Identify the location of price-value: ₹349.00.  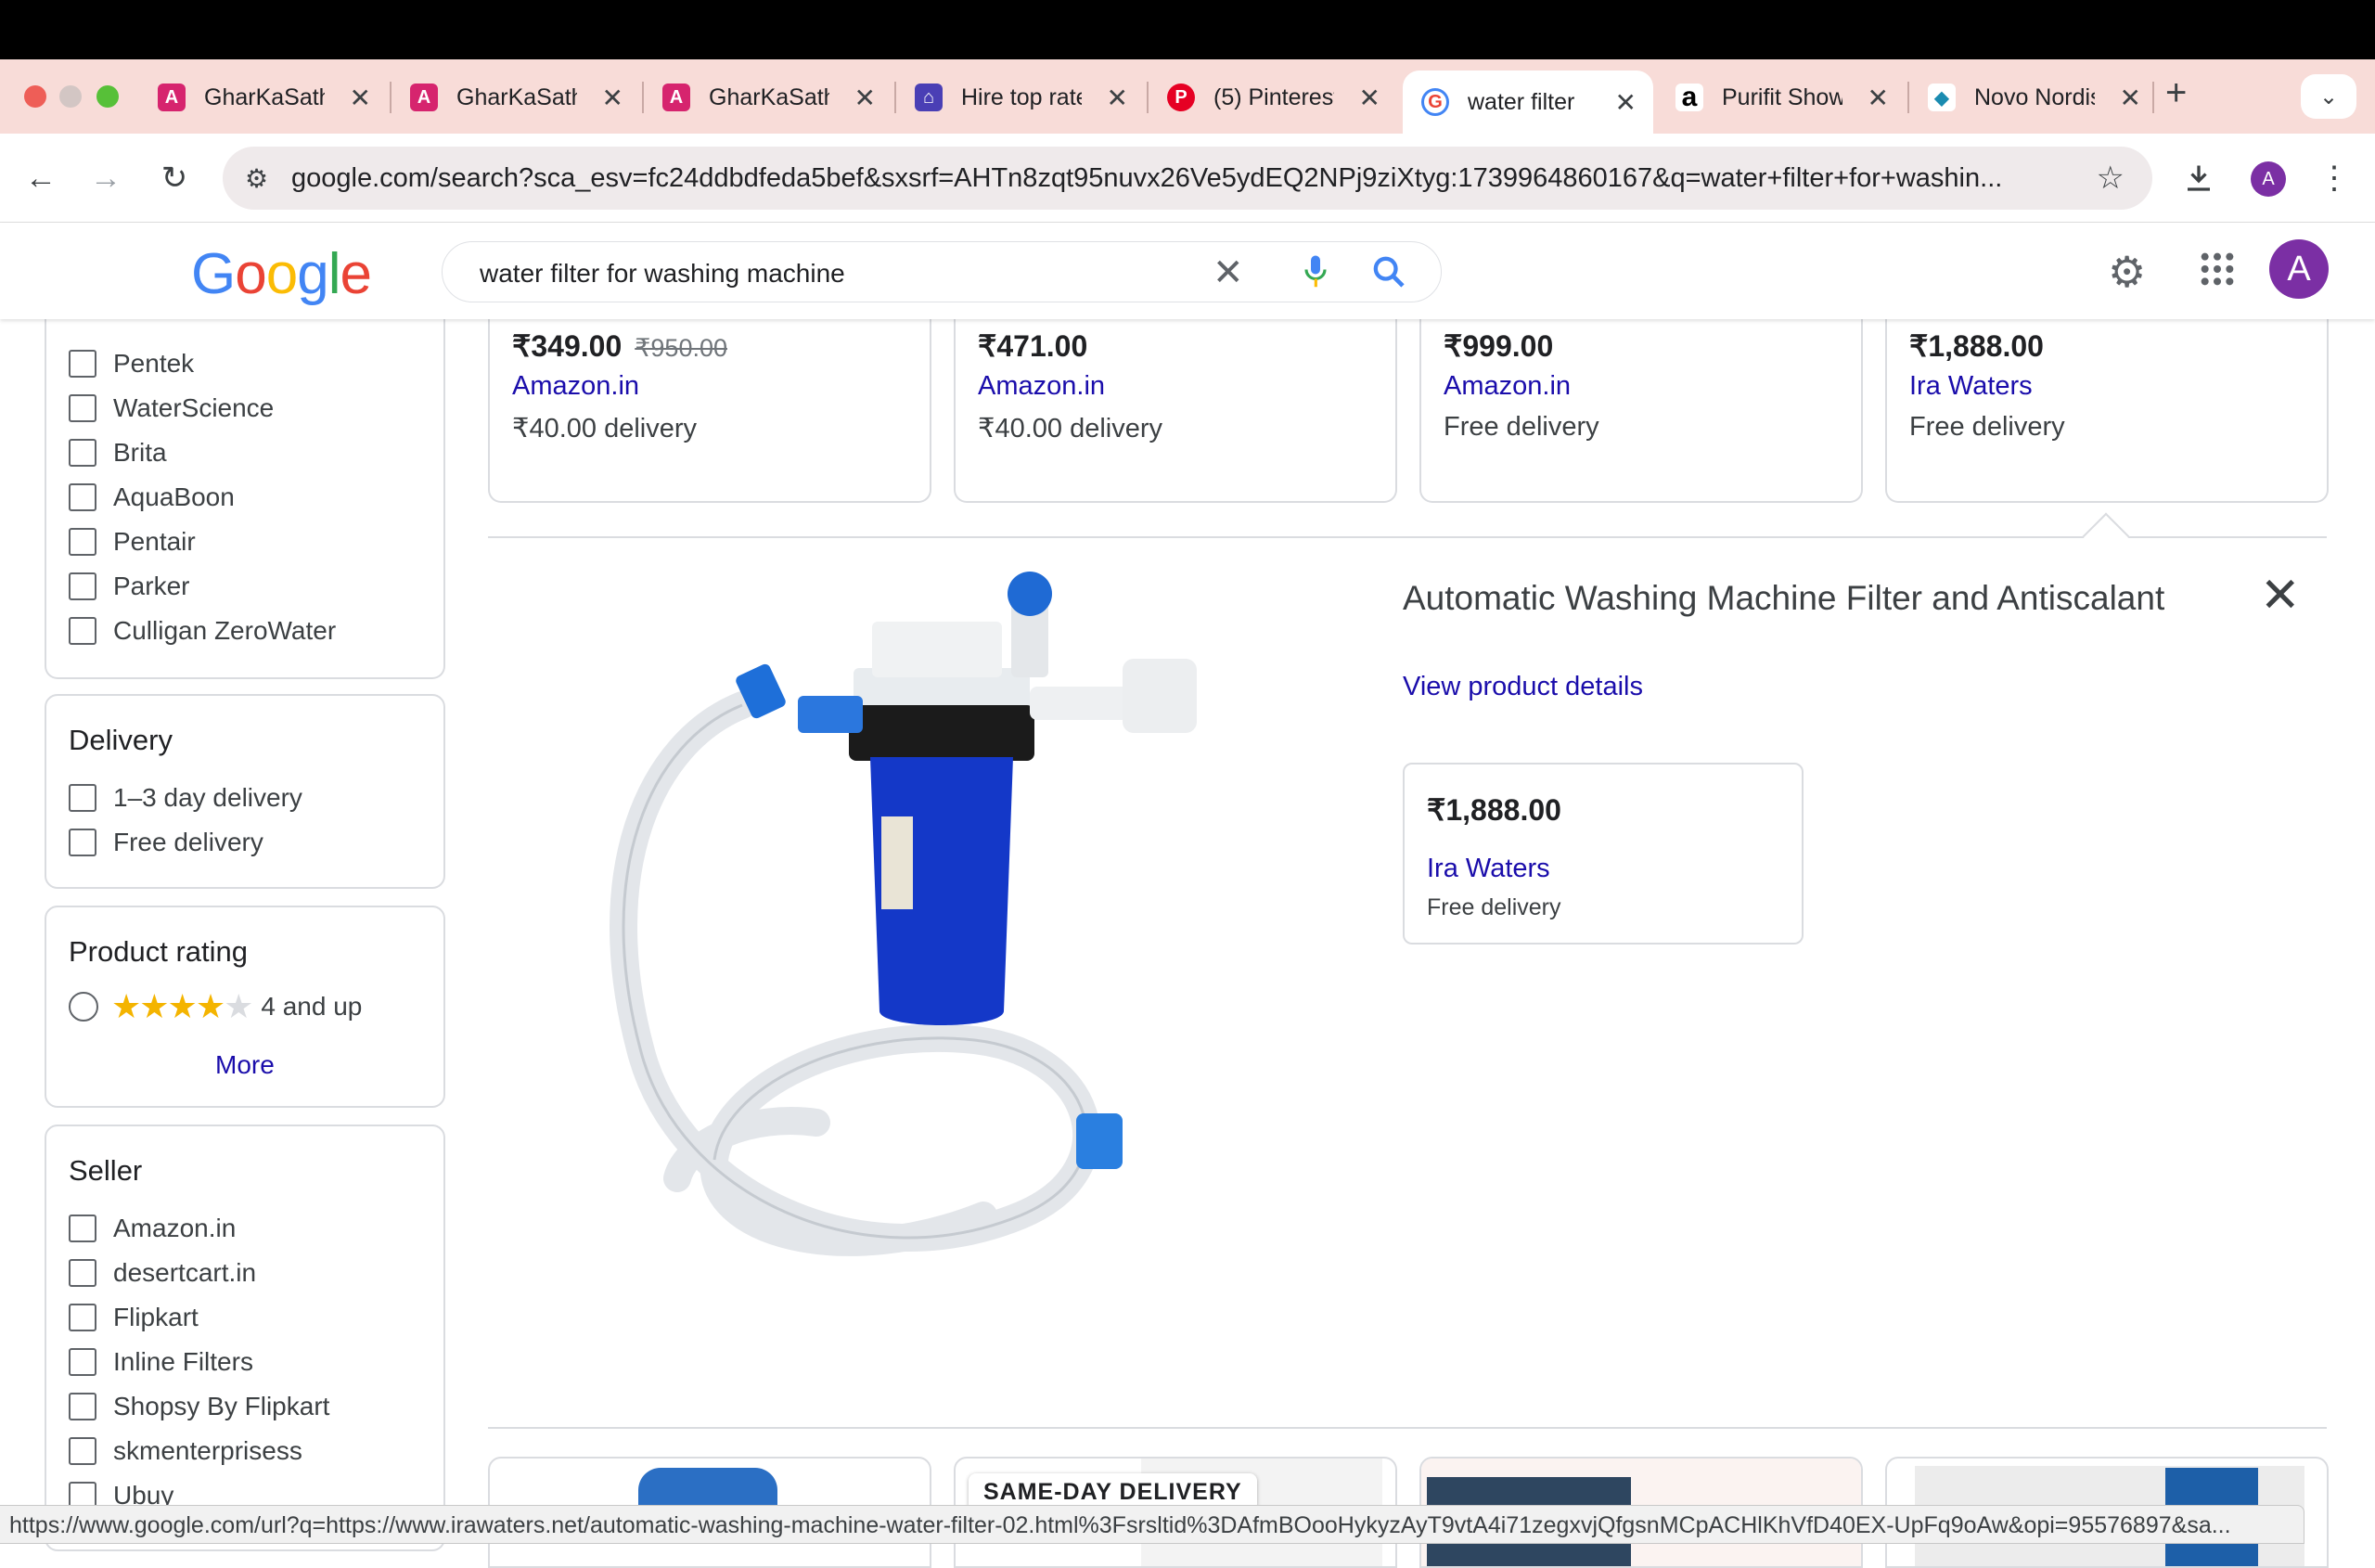
(567, 346).